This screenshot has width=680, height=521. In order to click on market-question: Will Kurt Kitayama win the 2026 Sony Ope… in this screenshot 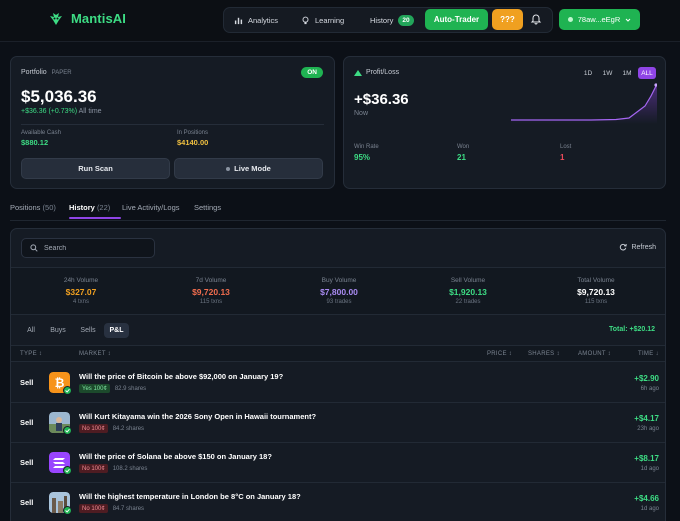, I will do `click(197, 416)`.